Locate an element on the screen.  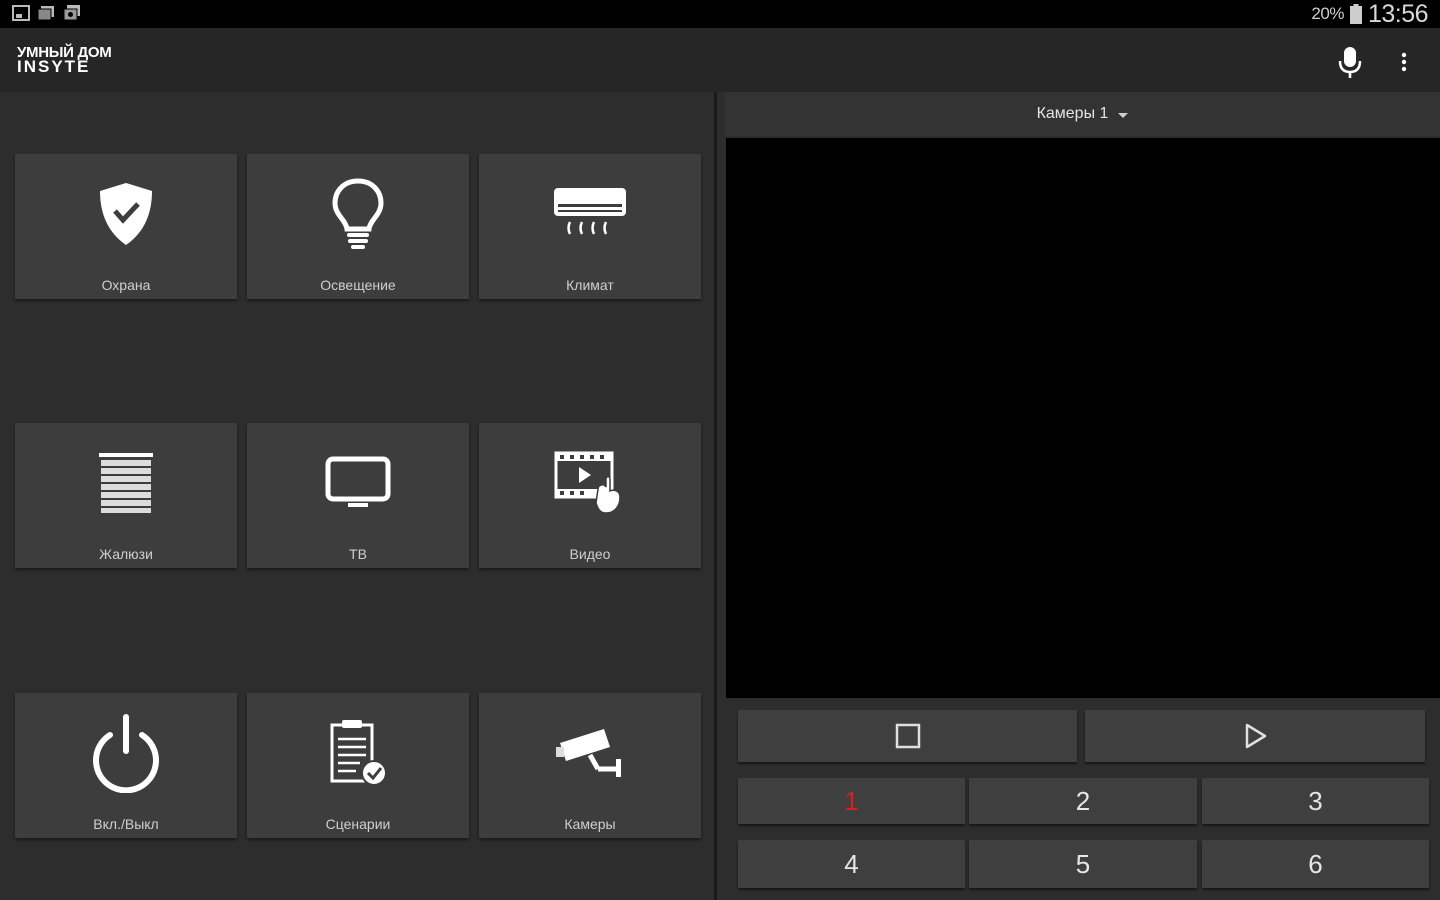
camera-icon is located at coordinates (71, 13).